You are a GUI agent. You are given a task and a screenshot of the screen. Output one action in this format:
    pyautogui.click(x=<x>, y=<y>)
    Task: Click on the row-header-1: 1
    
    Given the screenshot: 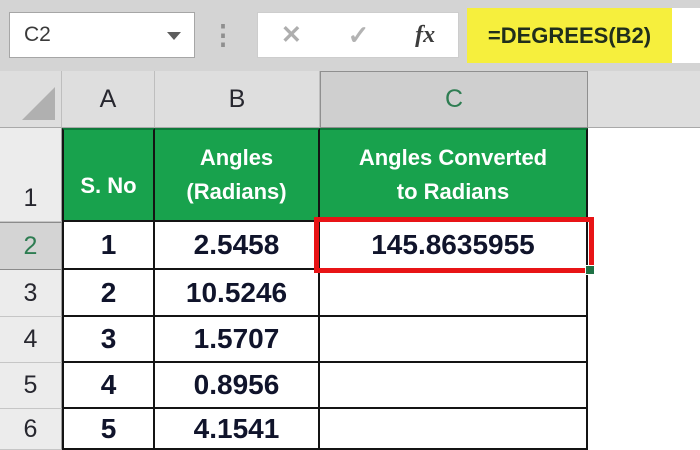 What is the action you would take?
    pyautogui.click(x=31, y=175)
    